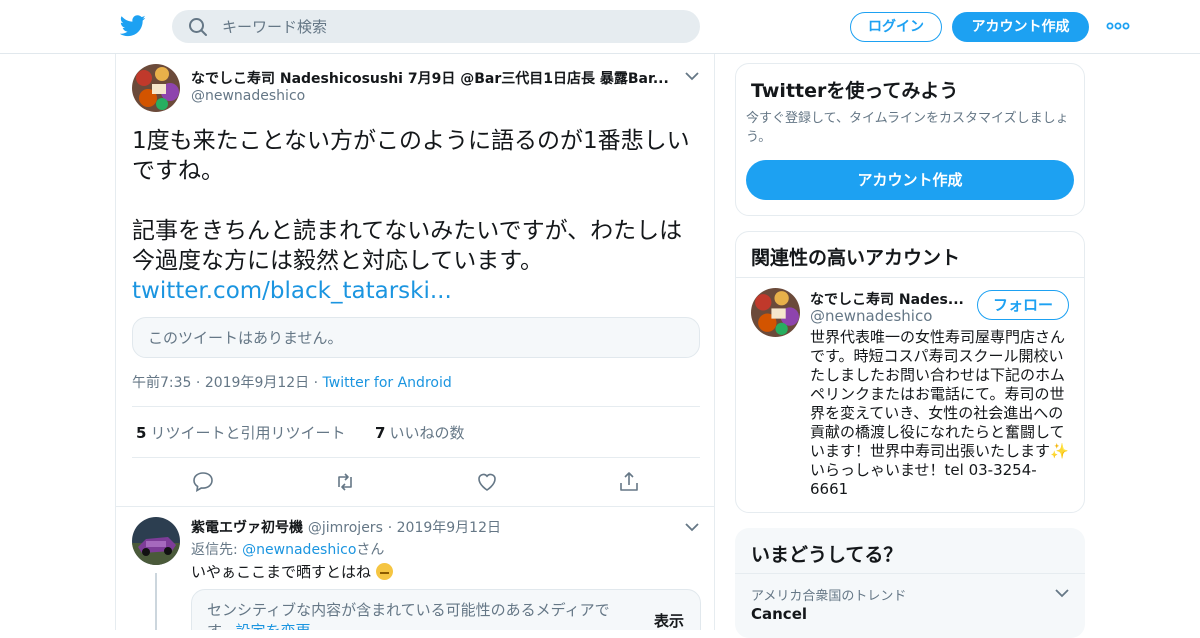 Image resolution: width=1200 pixels, height=638 pixels. What do you see at coordinates (871, 316) in the screenshot?
I see `related-account-handle: @newnadeshico` at bounding box center [871, 316].